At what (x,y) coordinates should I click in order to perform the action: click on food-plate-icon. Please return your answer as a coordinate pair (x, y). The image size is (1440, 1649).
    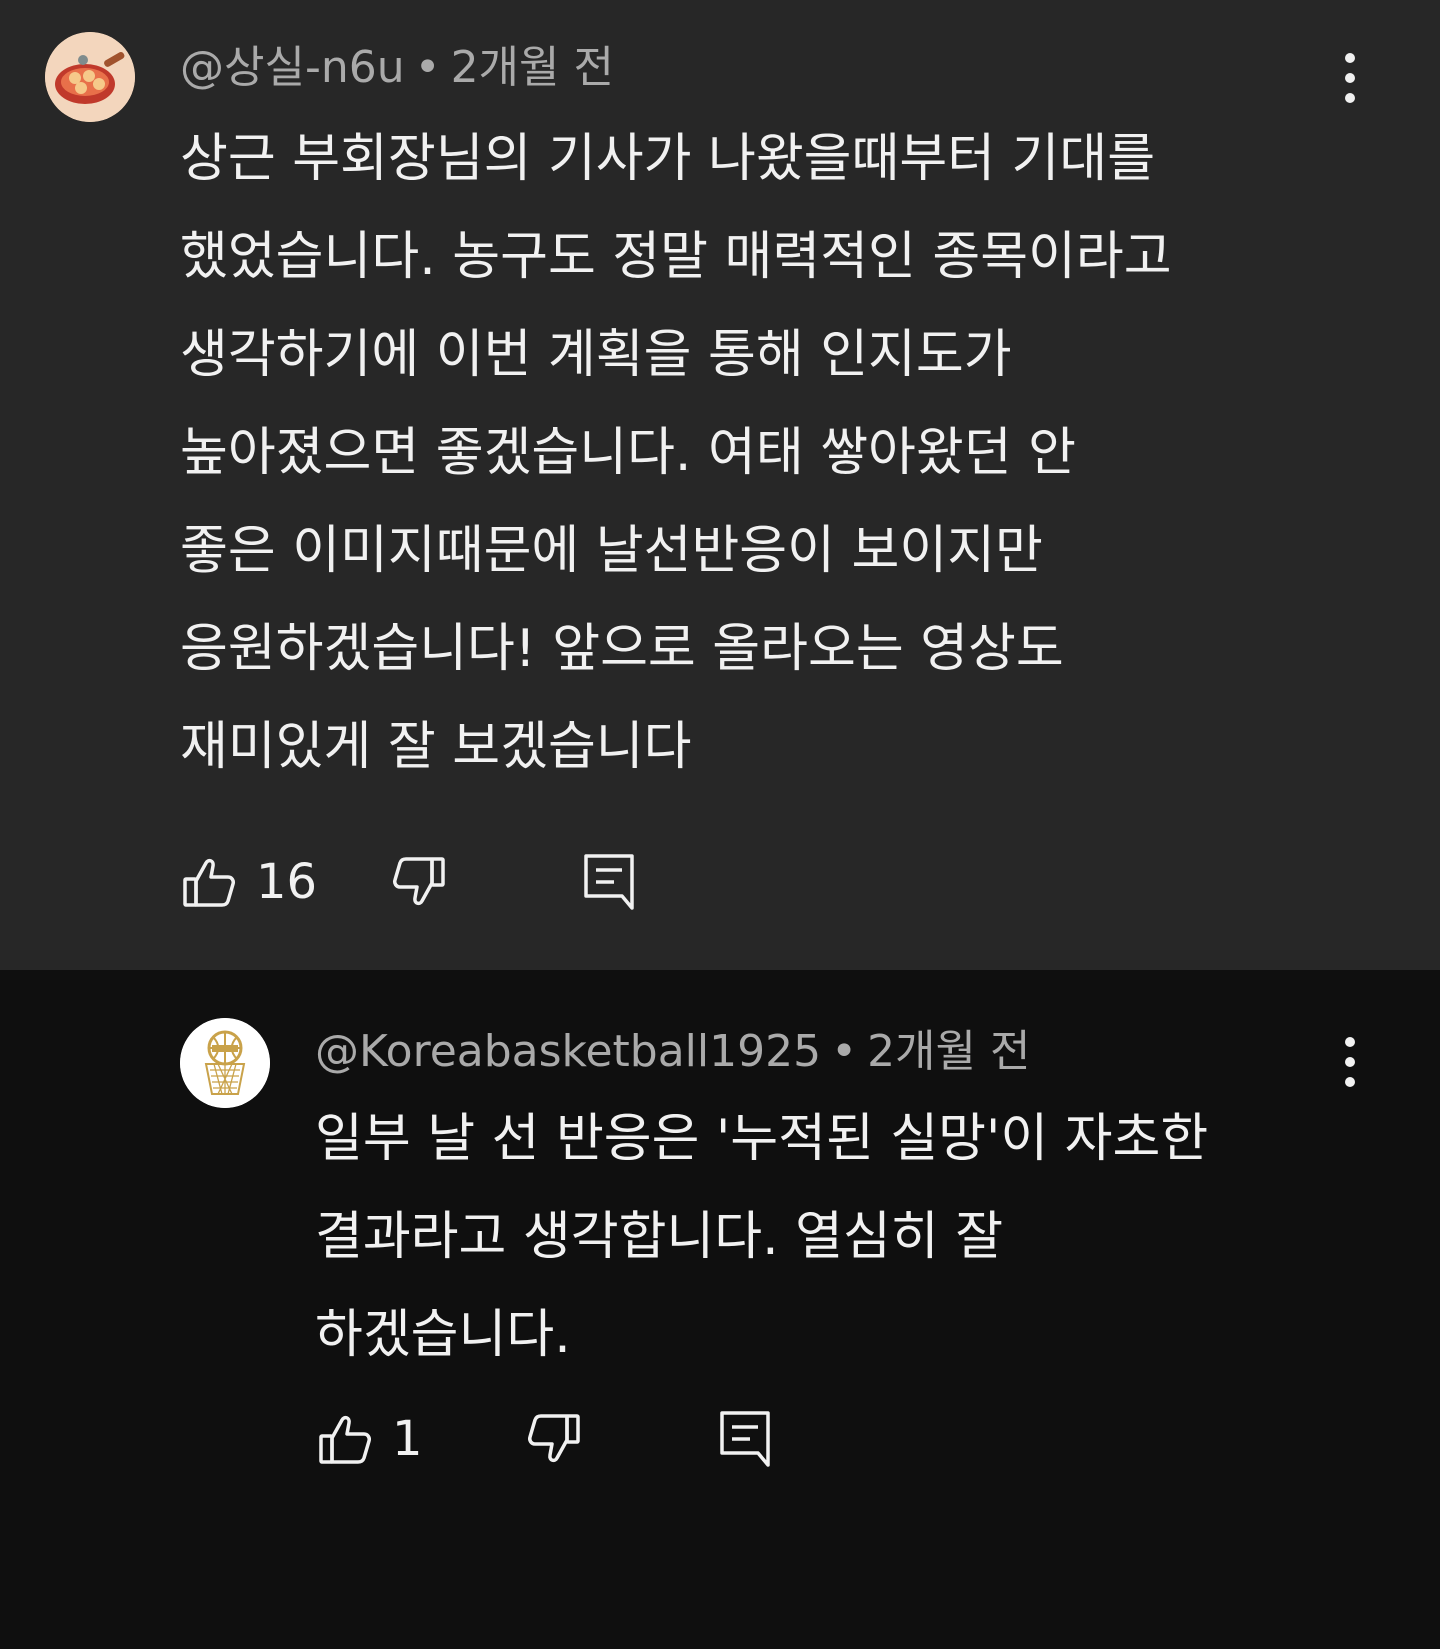
    Looking at the image, I should click on (90, 77).